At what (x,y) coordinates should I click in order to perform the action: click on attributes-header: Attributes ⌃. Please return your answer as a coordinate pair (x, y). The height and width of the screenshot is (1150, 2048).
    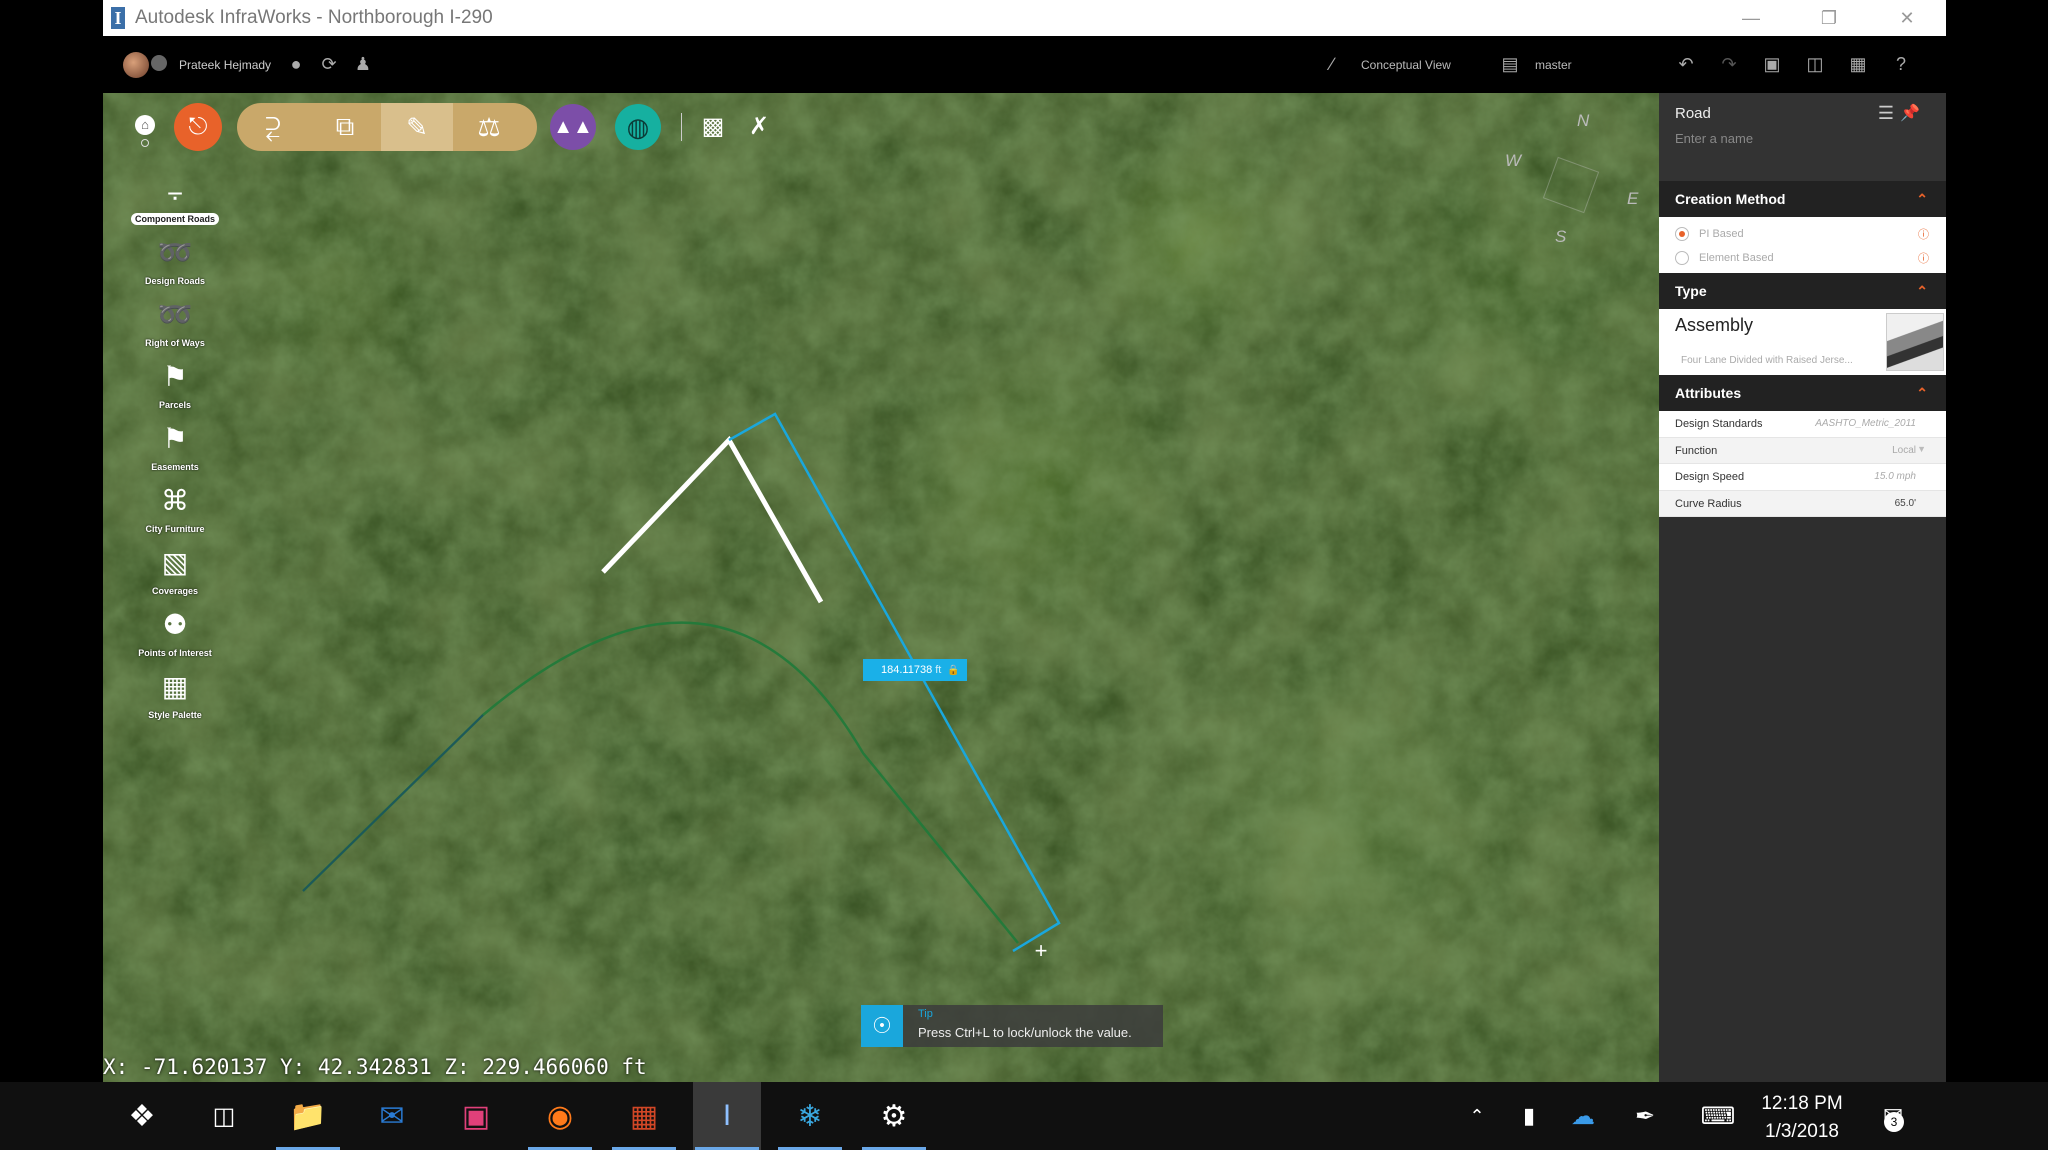
    Looking at the image, I should click on (1802, 393).